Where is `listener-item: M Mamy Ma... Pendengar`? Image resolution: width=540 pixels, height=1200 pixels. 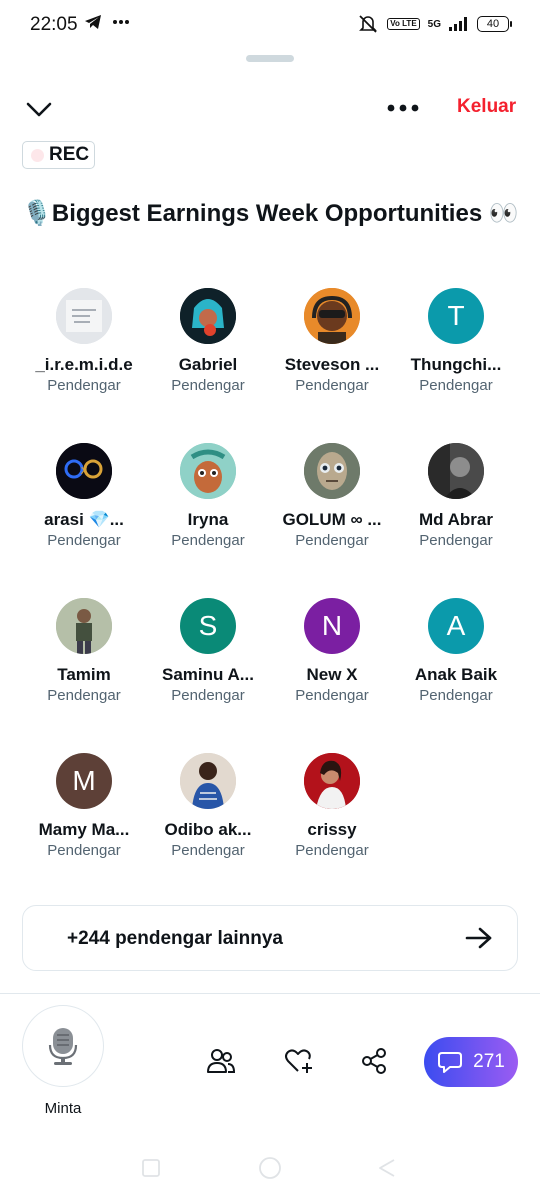 listener-item: M Mamy Ma... Pendengar is located at coordinates (84, 806).